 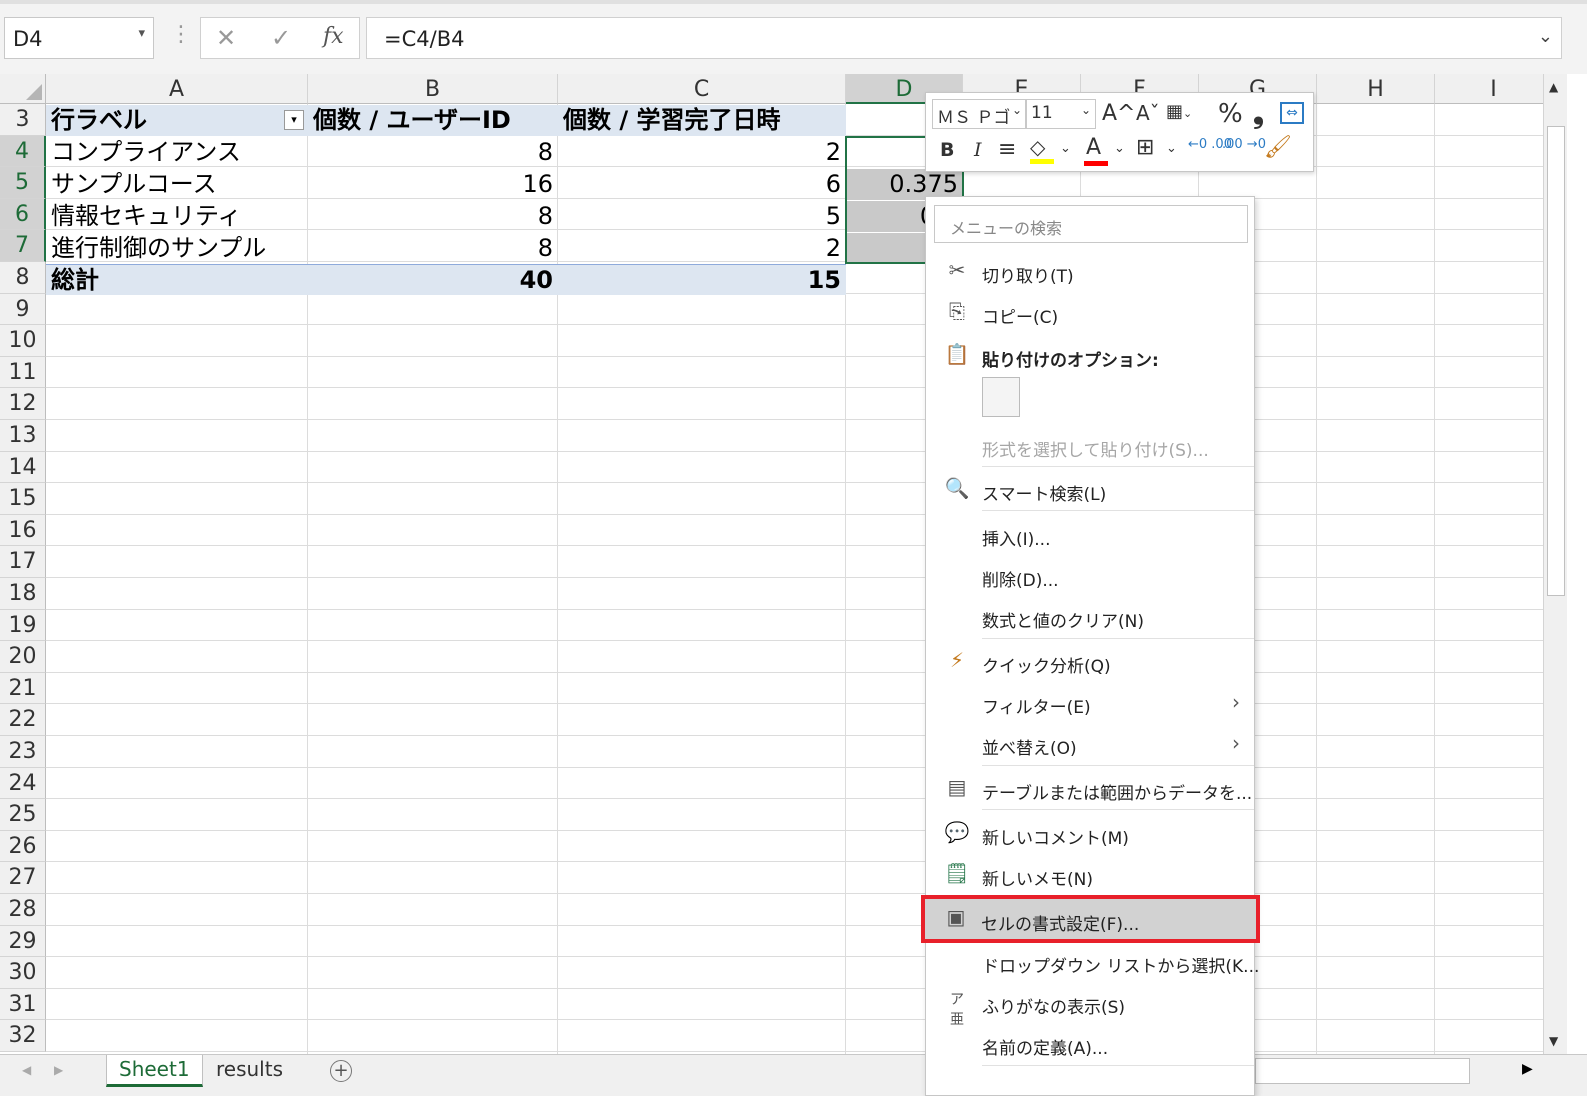 What do you see at coordinates (177, 120) in the screenshot?
I see `pivot-row-label-header: 行ラベル ▾` at bounding box center [177, 120].